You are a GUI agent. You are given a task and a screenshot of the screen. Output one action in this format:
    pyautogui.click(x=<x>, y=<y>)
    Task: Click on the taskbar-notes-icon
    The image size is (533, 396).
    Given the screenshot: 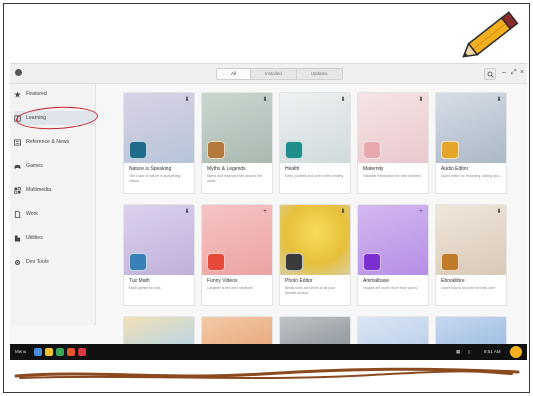 What is the action you would take?
    pyautogui.click(x=49, y=352)
    